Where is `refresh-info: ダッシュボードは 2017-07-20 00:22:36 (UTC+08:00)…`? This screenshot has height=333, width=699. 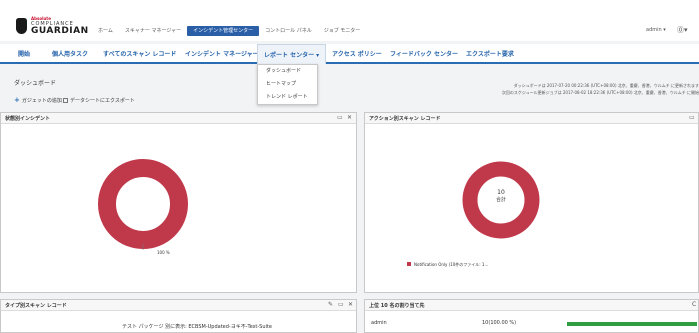
refresh-info: ダッシュボードは 2017-07-20 00:22:36 (UTC+08:00)… is located at coordinates (583, 89).